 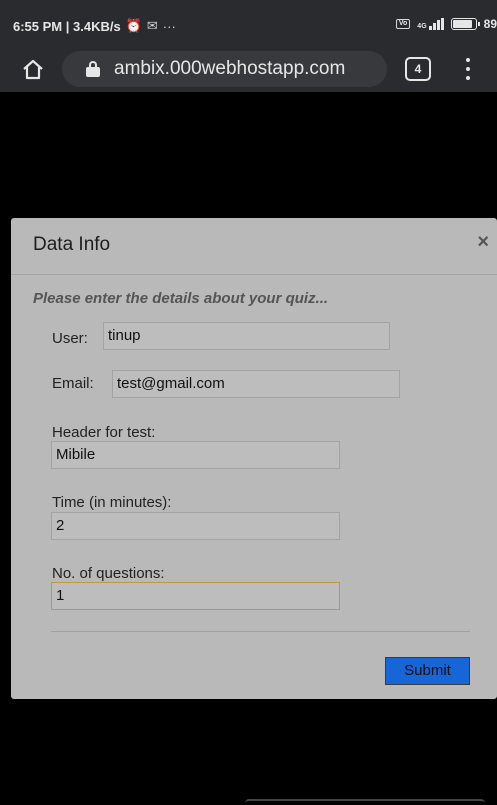 What do you see at coordinates (133, 25) in the screenshot?
I see `alarm-clock-icon: ⏰` at bounding box center [133, 25].